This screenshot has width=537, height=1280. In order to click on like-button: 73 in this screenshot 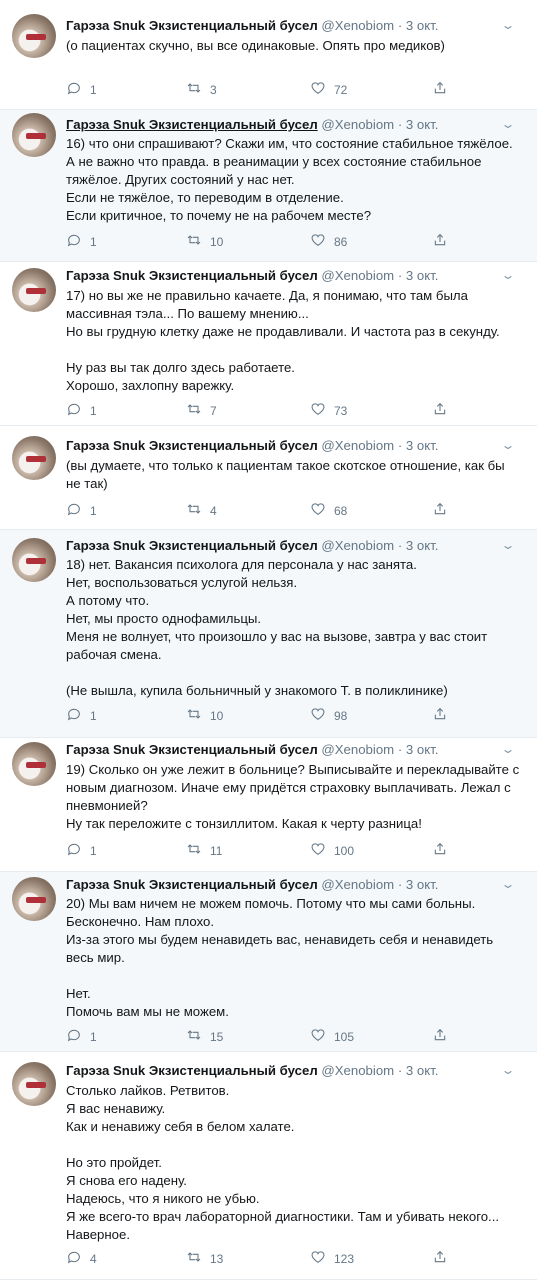, I will do `click(328, 410)`.